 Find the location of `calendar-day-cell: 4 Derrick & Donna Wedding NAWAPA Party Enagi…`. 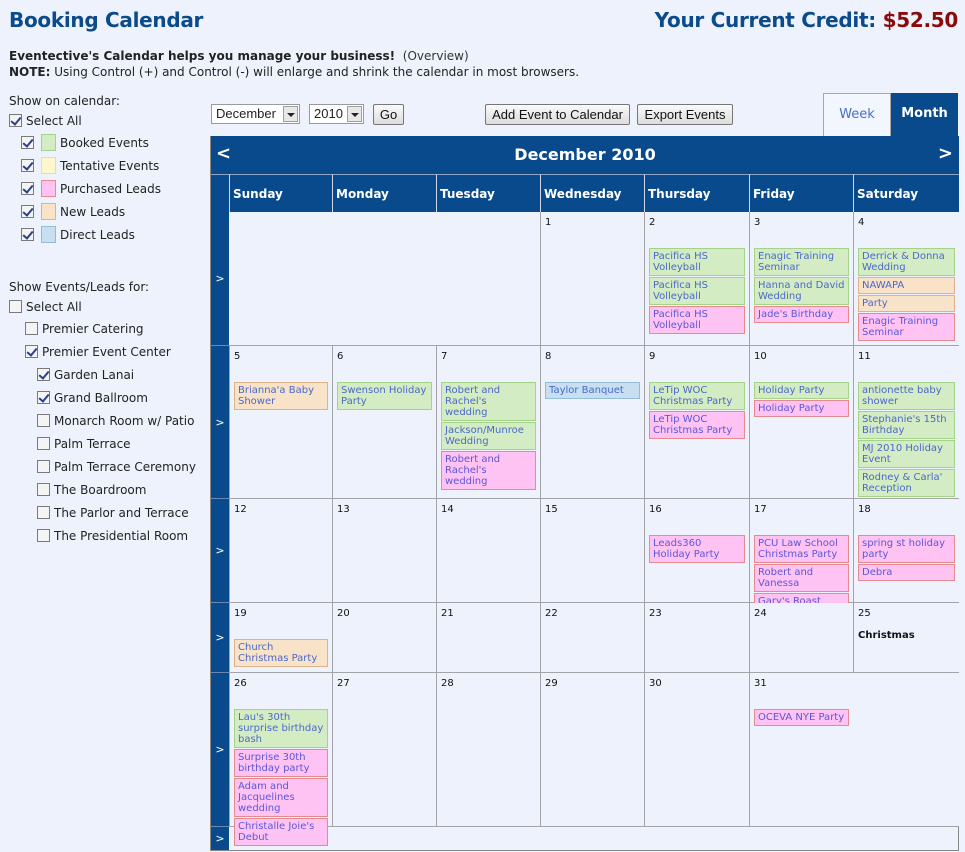

calendar-day-cell: 4 Derrick & Donna Wedding NAWAPA Party Enagi… is located at coordinates (906, 279).